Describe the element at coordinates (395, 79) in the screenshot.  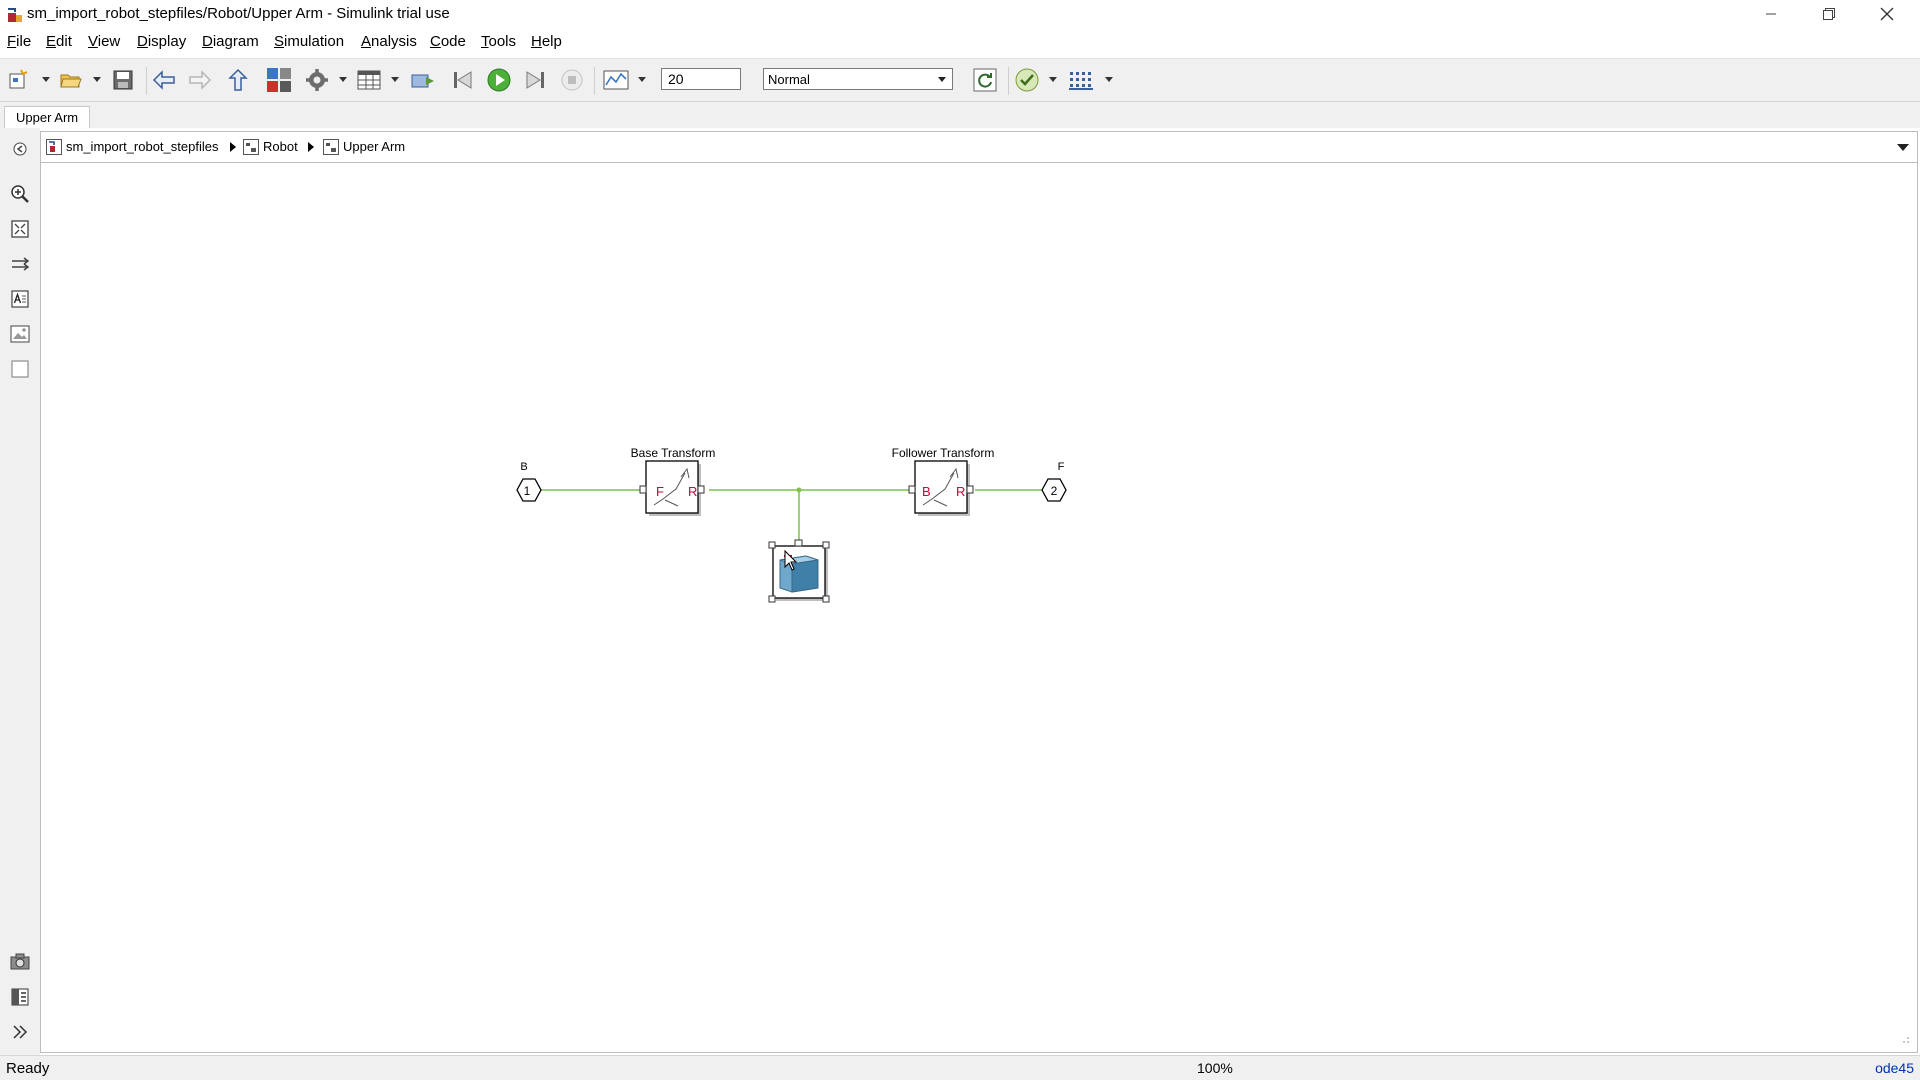
I see `model-explorer-dropdown` at that location.